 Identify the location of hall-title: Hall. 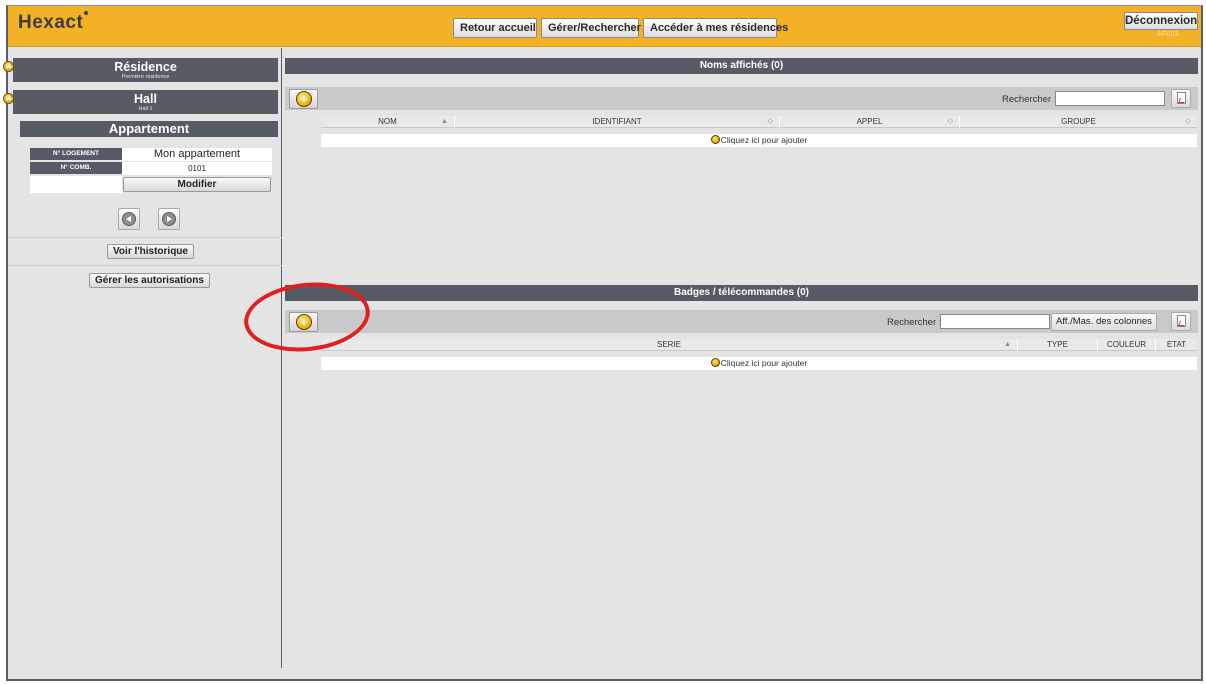
(145, 99).